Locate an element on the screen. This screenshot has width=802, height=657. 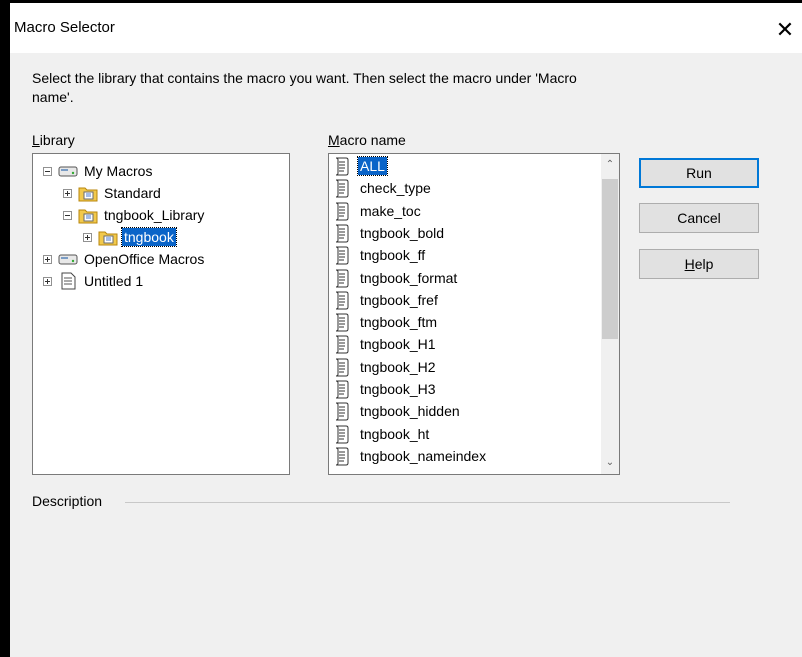
library-node: Standard is located at coordinates (113, 193).